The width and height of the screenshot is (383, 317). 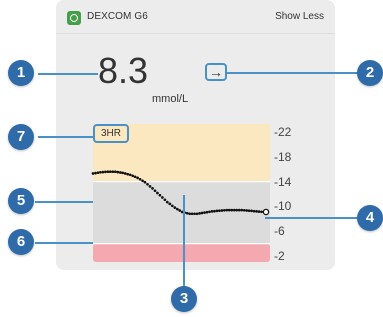 I want to click on callout-1: 1, so click(x=21, y=73).